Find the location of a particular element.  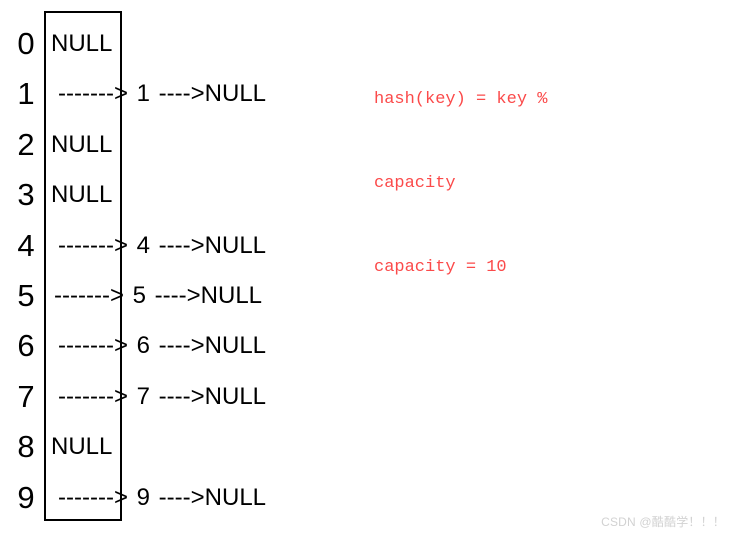

bucket-index-label: 4 is located at coordinates (26, 245).